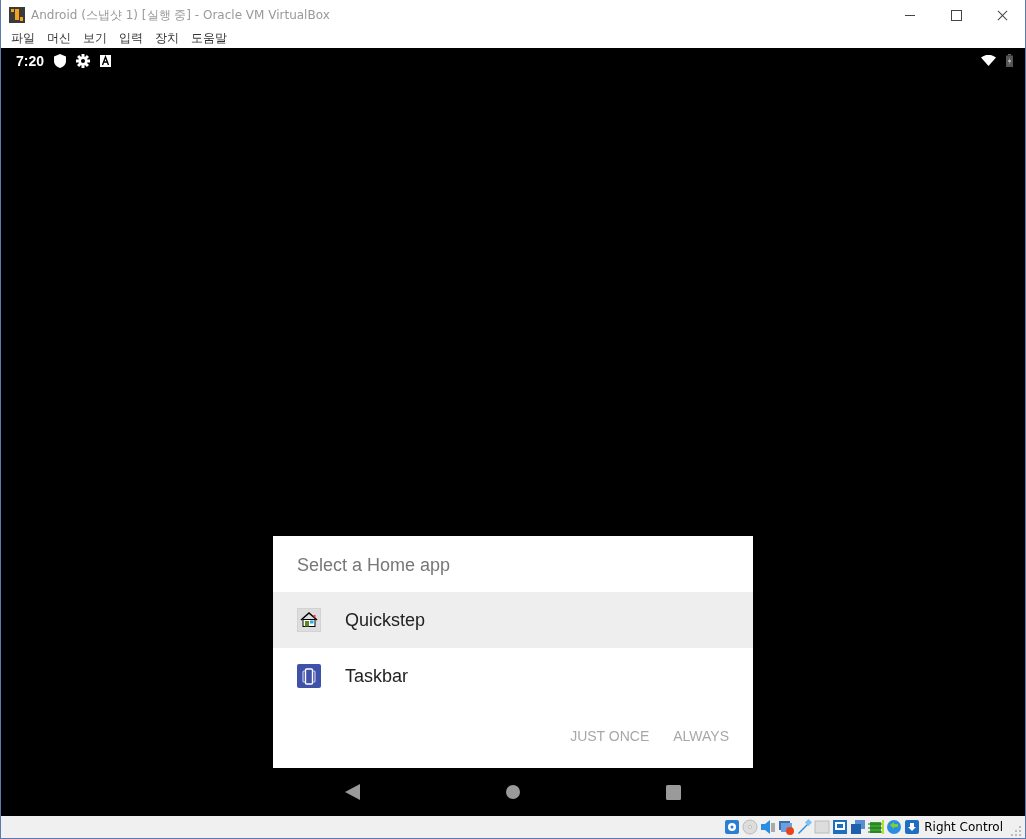 This screenshot has width=1026, height=839. I want to click on host-key-label: Right Control, so click(963, 827).